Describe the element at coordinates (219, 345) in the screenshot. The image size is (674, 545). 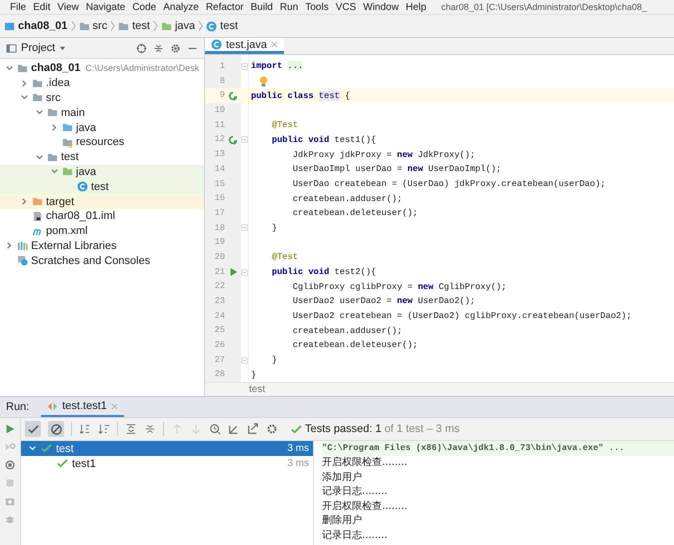
I see `line-number: 26` at that location.